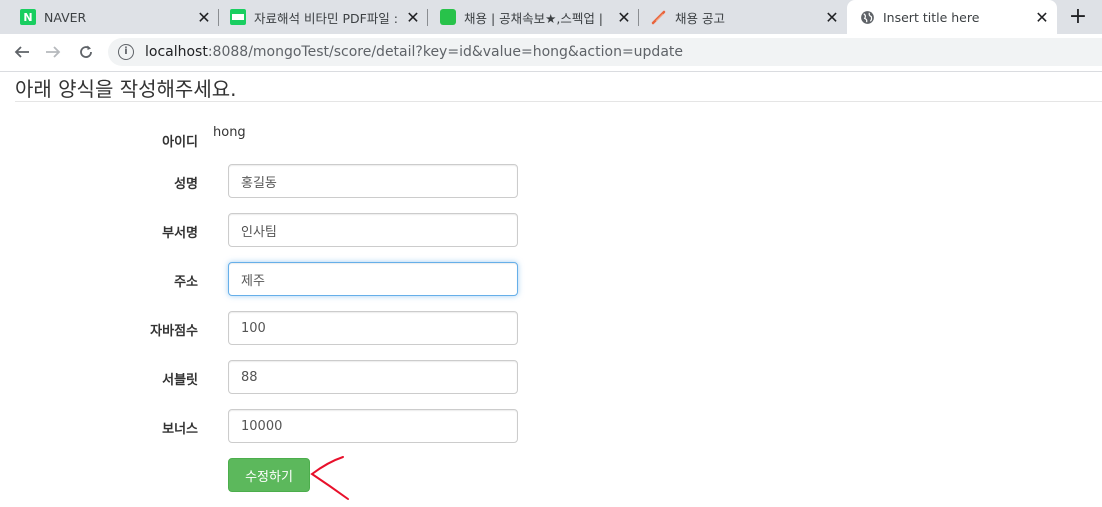 The height and width of the screenshot is (507, 1102). What do you see at coordinates (180, 380) in the screenshot?
I see `servlet-score-label: 서블릿` at bounding box center [180, 380].